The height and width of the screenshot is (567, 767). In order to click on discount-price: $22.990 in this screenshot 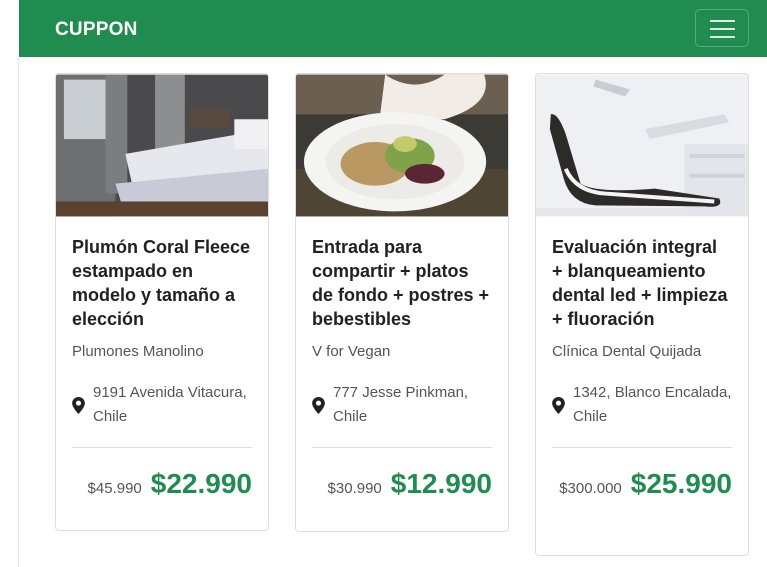, I will do `click(201, 483)`.